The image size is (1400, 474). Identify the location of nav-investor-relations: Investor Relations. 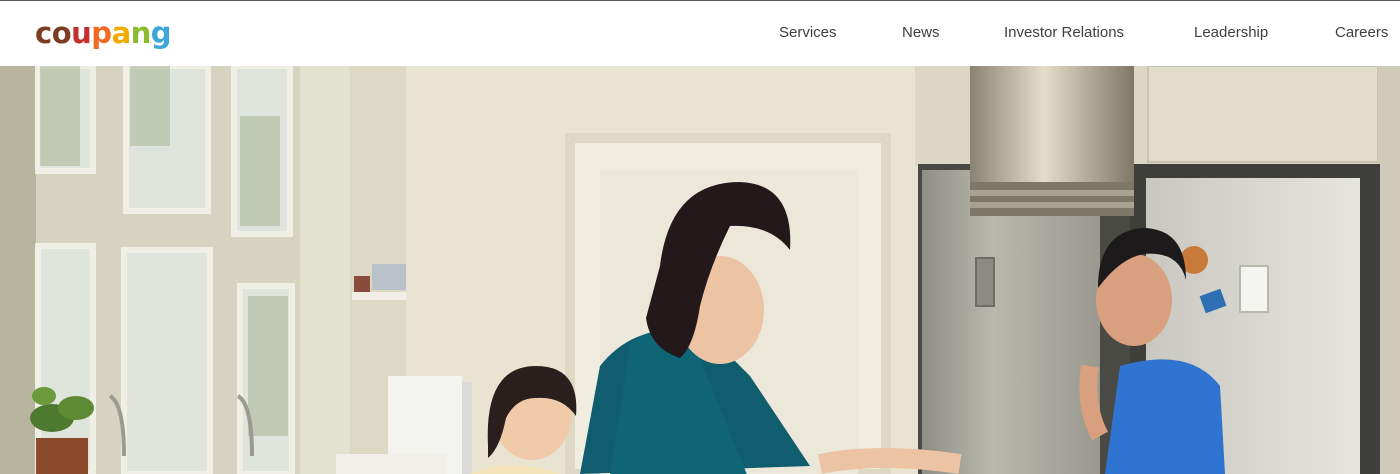
(1064, 33).